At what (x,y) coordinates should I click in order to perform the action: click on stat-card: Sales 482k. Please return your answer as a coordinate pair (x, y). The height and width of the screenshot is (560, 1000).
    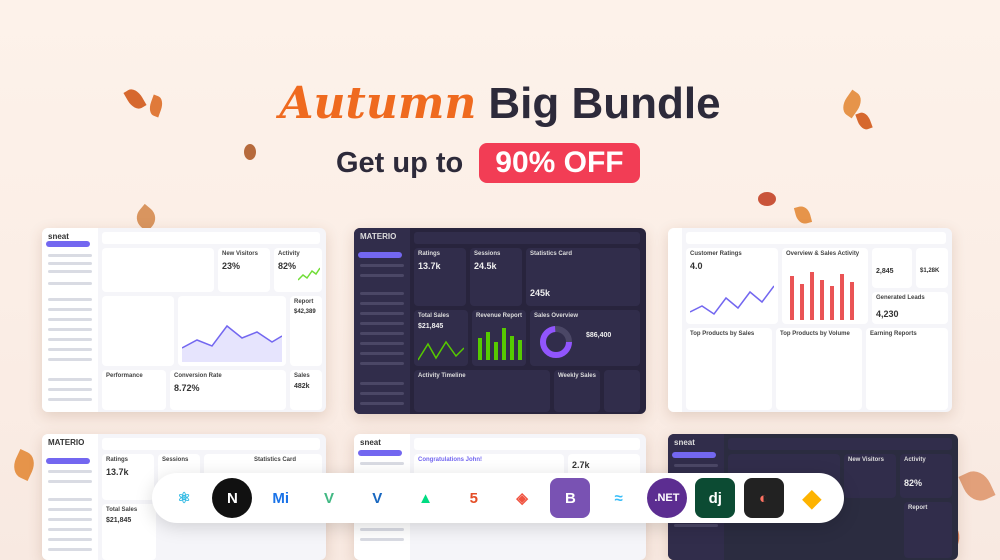
    Looking at the image, I should click on (306, 390).